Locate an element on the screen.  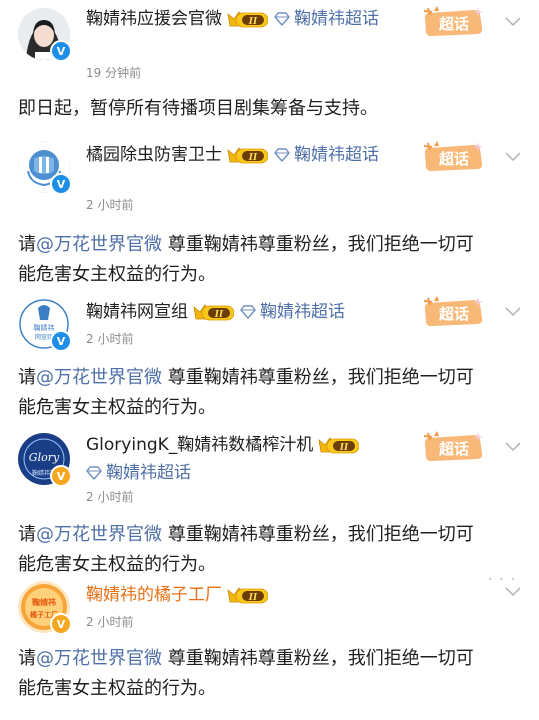
svg-text: Glory is located at coordinates (44, 457).